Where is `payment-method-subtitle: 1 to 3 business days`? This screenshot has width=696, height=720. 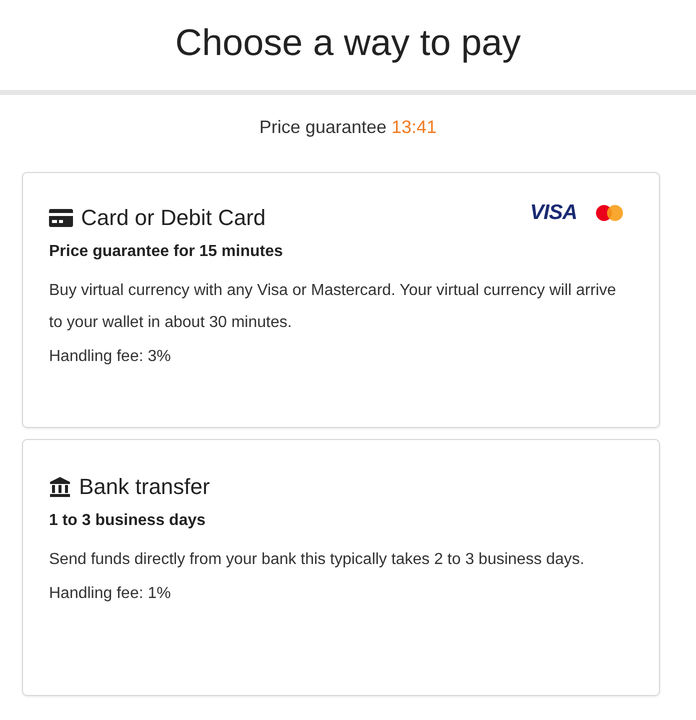 payment-method-subtitle: 1 to 3 business days is located at coordinates (128, 521).